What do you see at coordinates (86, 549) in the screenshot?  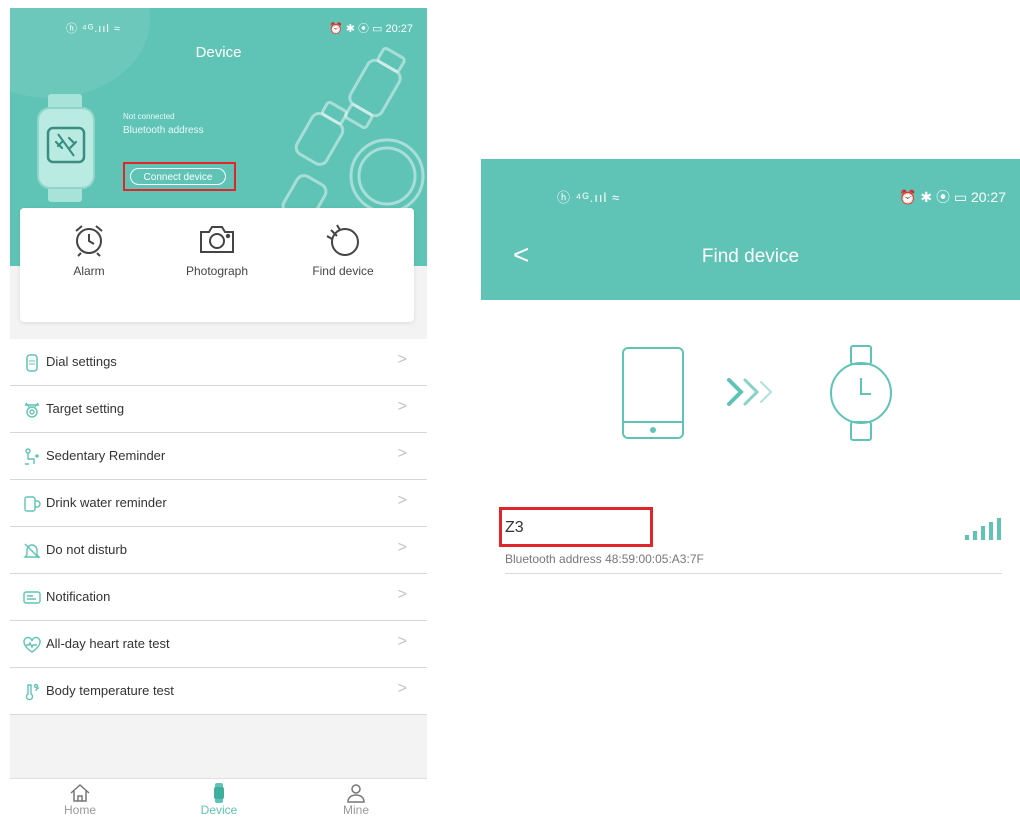 I see `menu-label: Do not disturb` at bounding box center [86, 549].